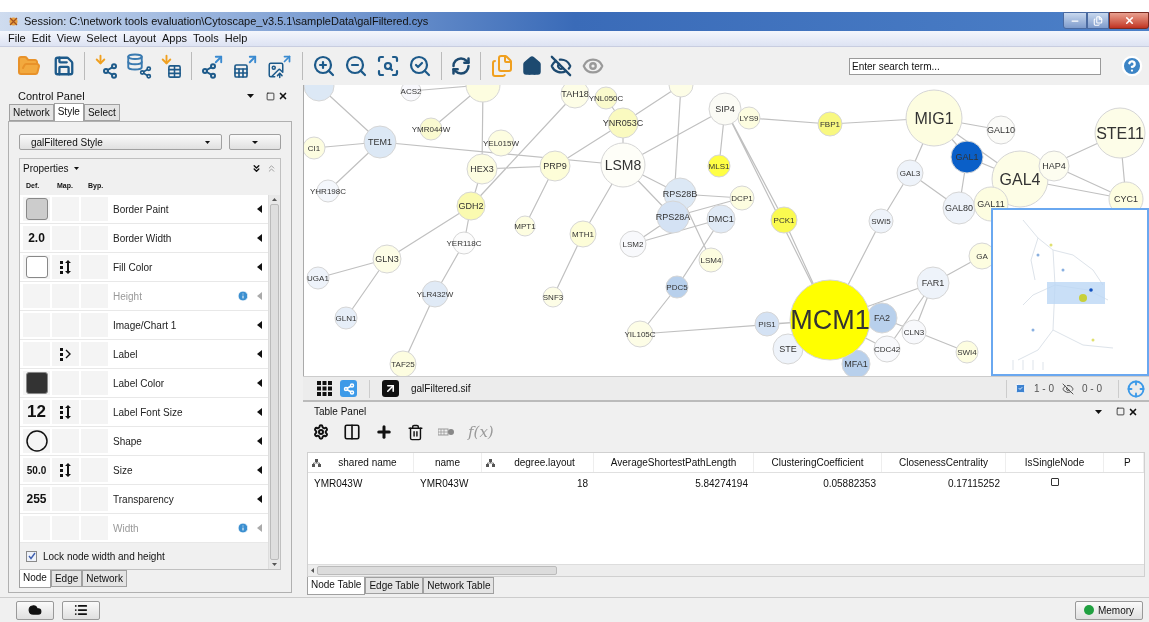 The image size is (1149, 622). Describe the element at coordinates (144, 383) in the screenshot. I see `property-row: Label Color` at that location.